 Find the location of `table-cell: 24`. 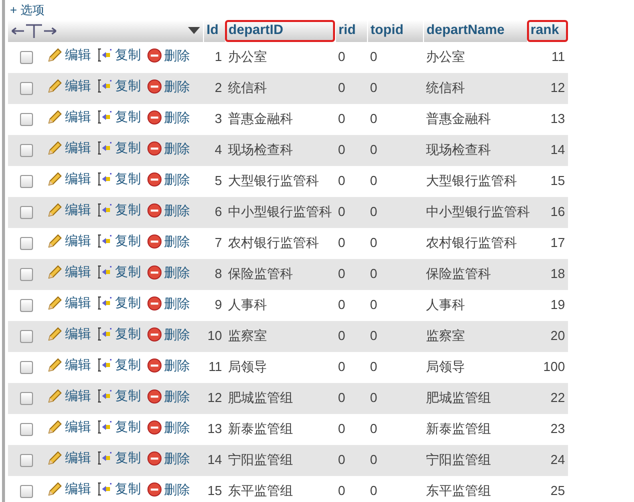

table-cell: 24 is located at coordinates (557, 460).